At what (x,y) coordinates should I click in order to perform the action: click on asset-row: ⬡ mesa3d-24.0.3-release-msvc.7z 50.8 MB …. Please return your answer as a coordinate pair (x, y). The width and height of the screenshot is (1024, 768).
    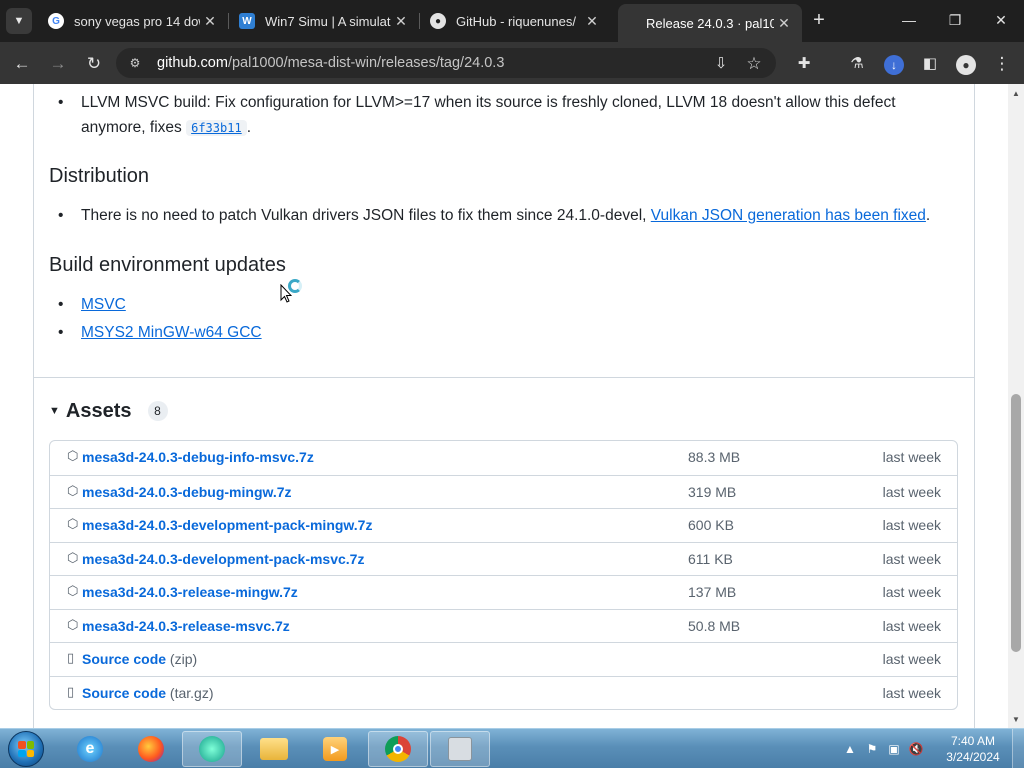
    Looking at the image, I should click on (503, 625).